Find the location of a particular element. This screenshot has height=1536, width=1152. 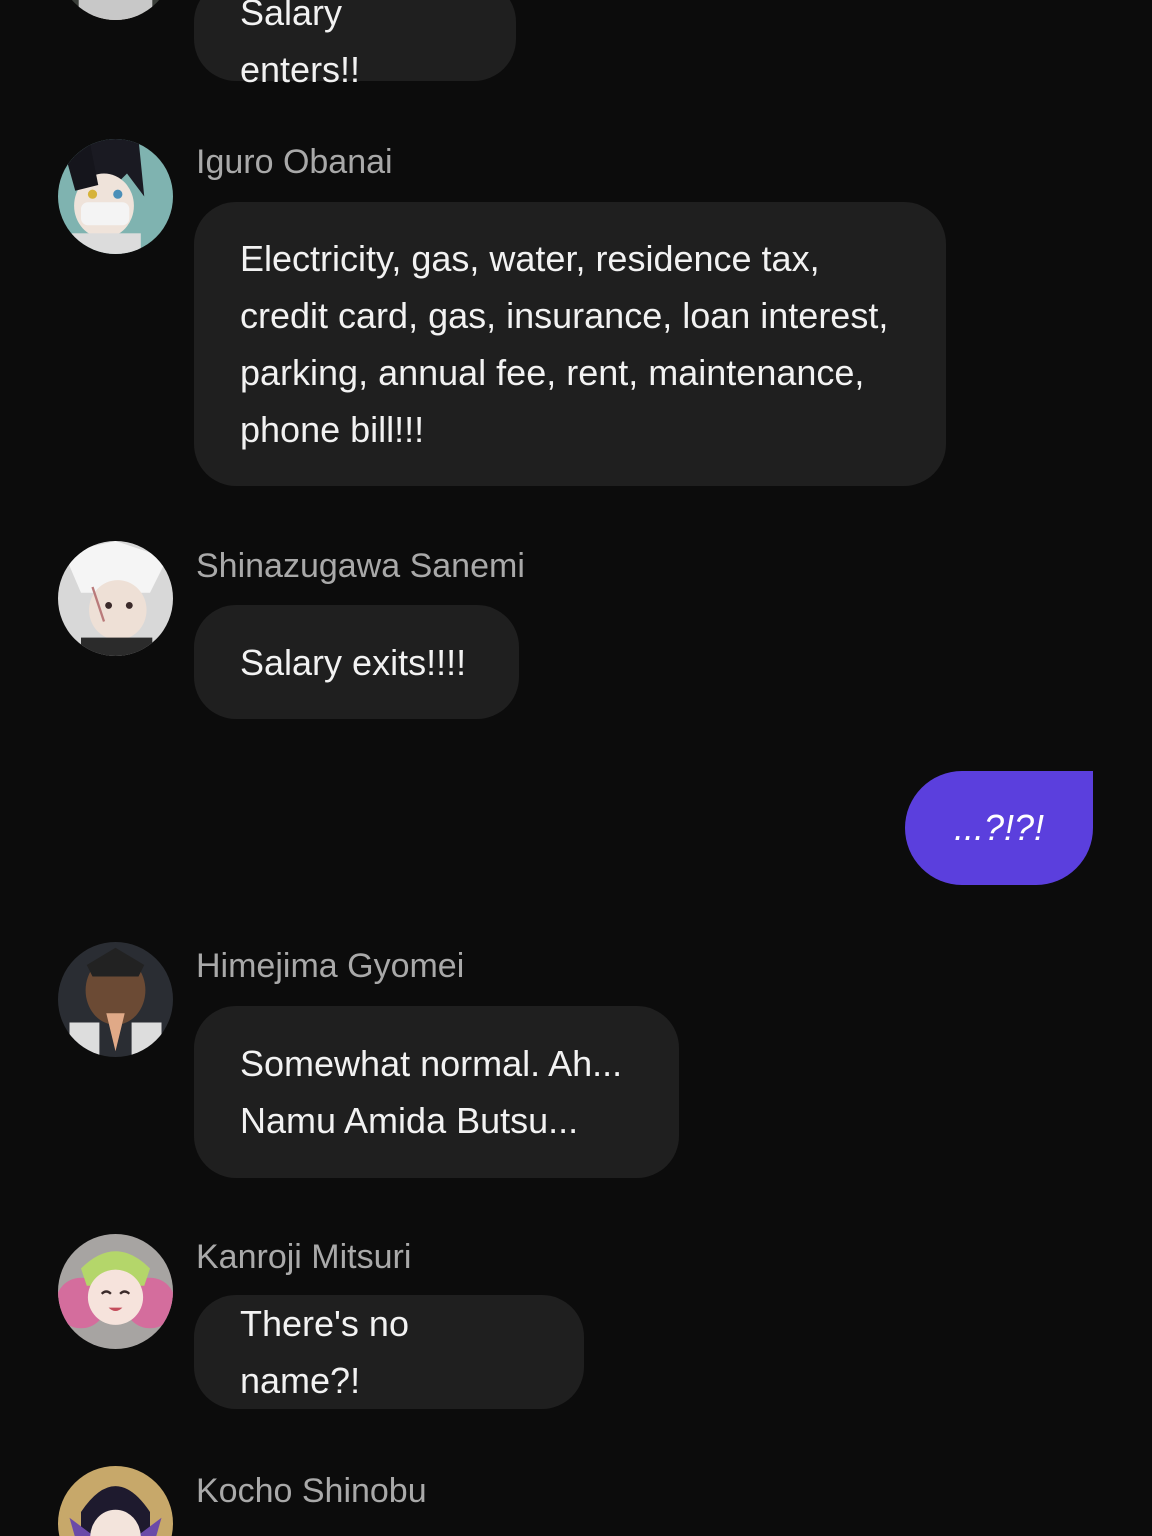

sender-name: Himejima Gyomei is located at coordinates (330, 966).